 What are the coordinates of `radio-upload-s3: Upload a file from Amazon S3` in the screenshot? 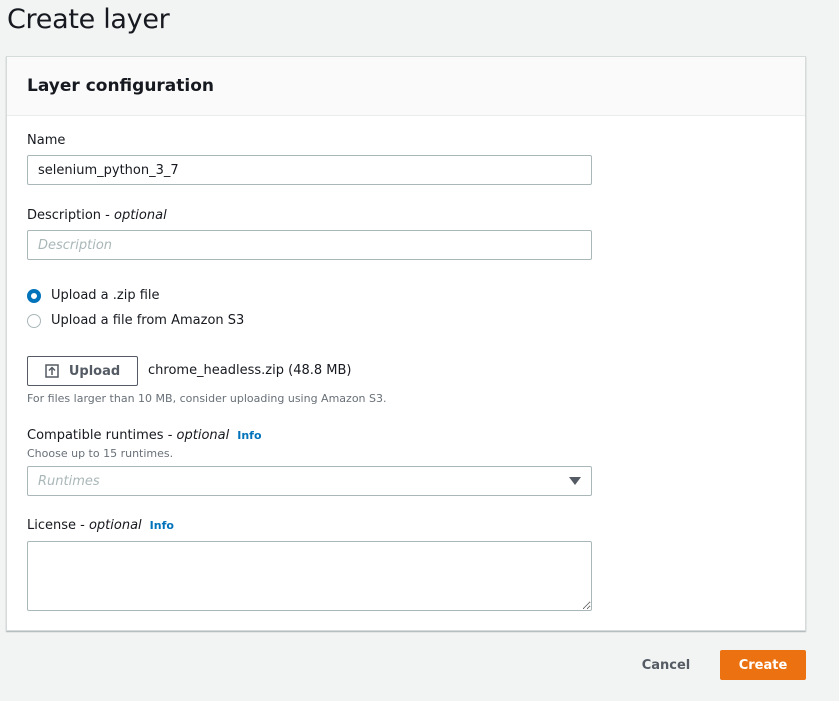 It's located at (135, 320).